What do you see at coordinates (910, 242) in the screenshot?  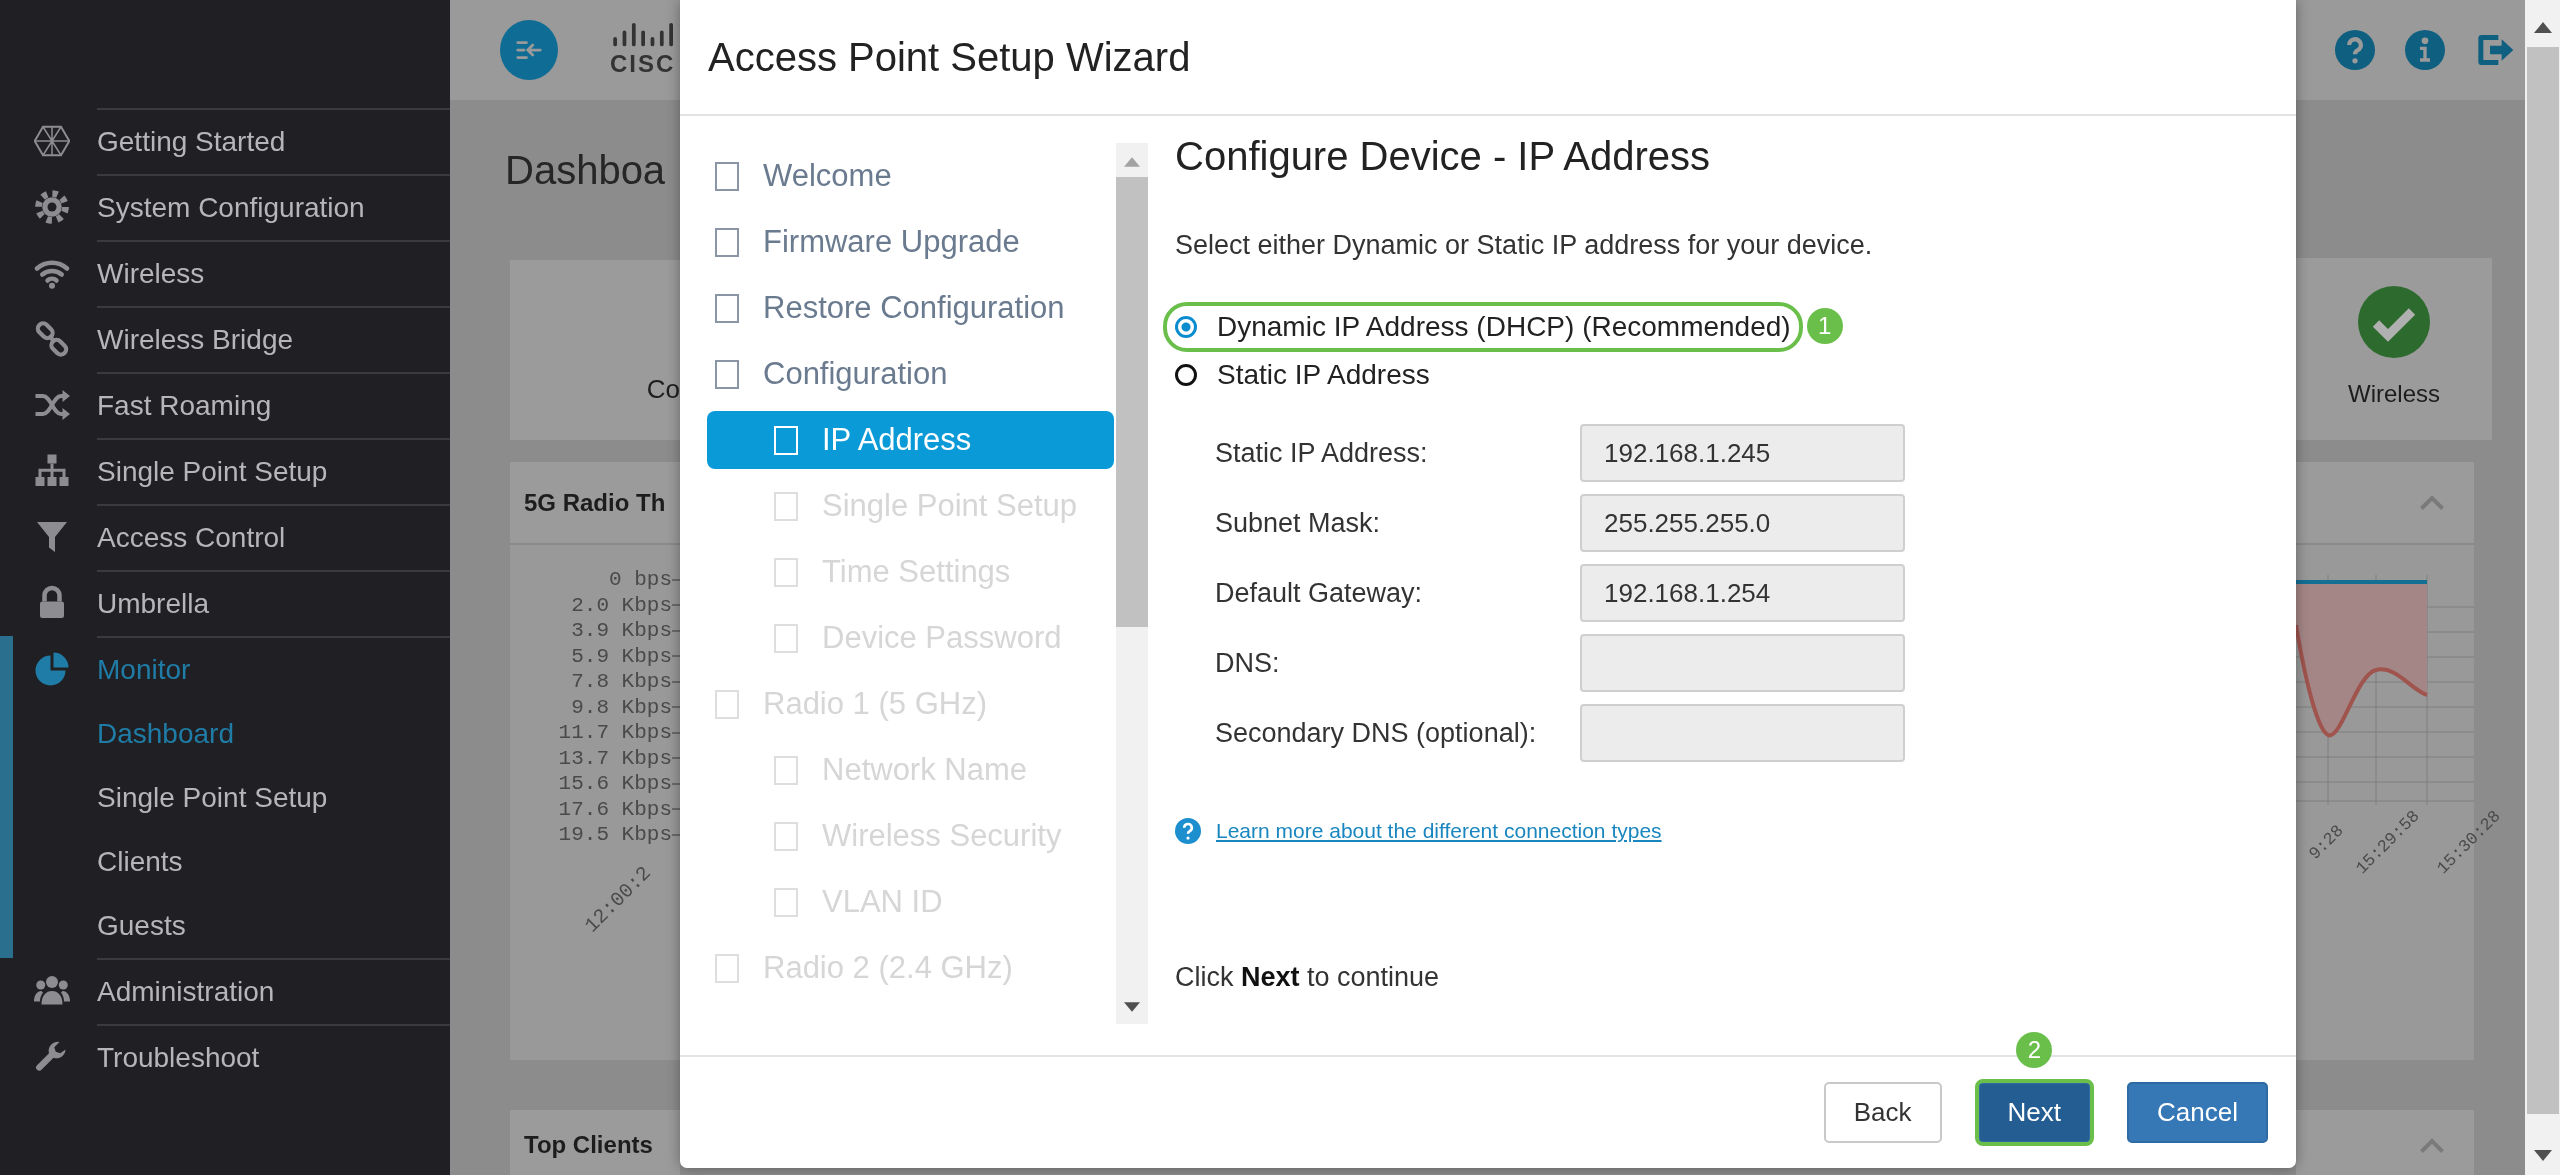 I see `wizard-step: Firmware Upgrade` at bounding box center [910, 242].